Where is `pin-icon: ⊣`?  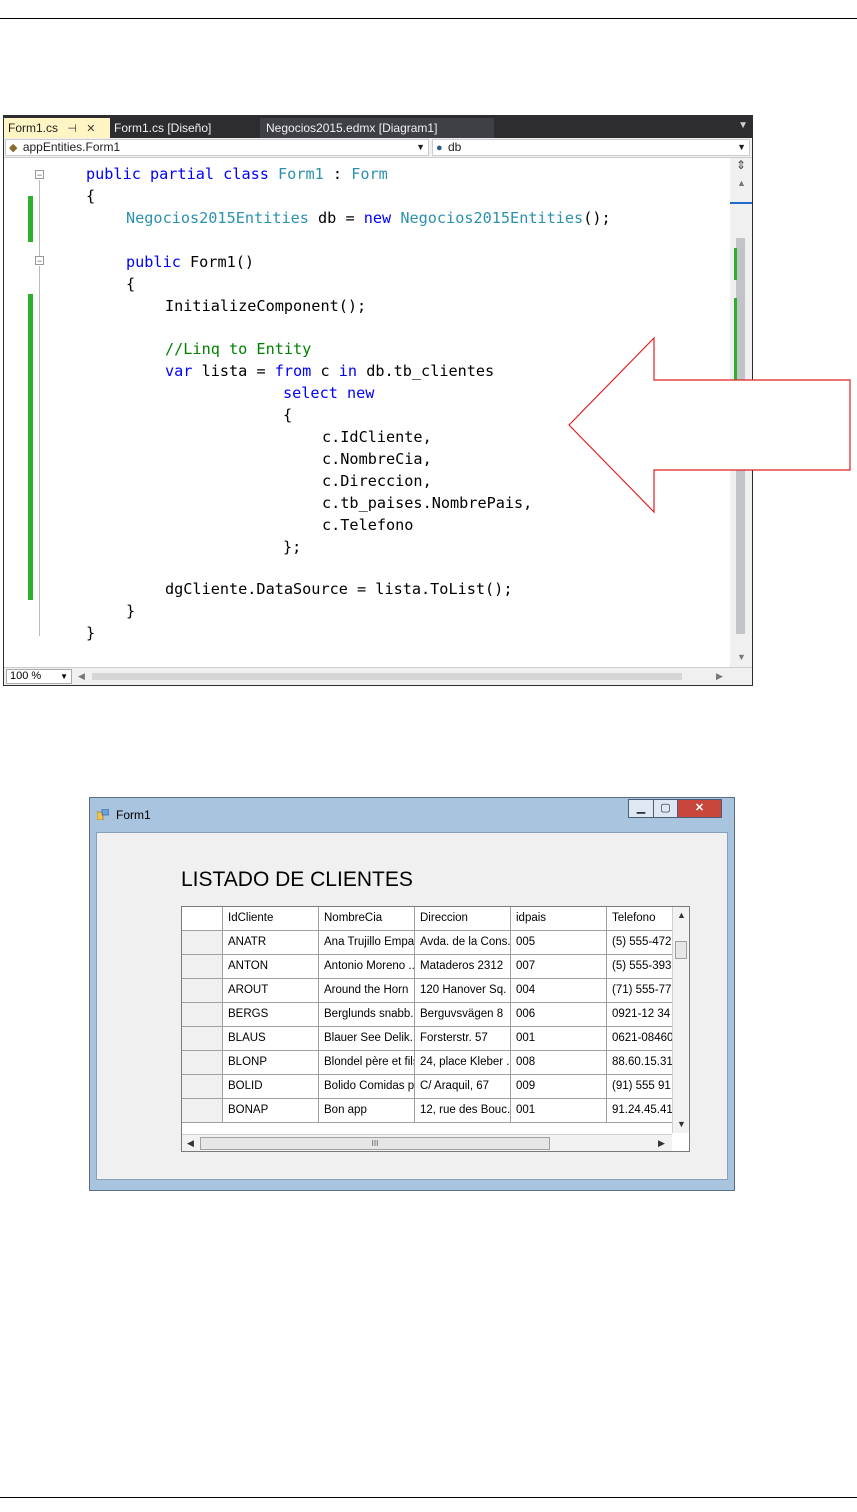 pin-icon: ⊣ is located at coordinates (72, 129).